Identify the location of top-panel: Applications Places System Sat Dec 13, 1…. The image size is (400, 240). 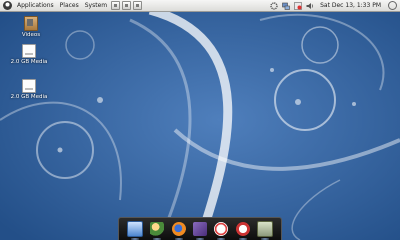
(200, 6).